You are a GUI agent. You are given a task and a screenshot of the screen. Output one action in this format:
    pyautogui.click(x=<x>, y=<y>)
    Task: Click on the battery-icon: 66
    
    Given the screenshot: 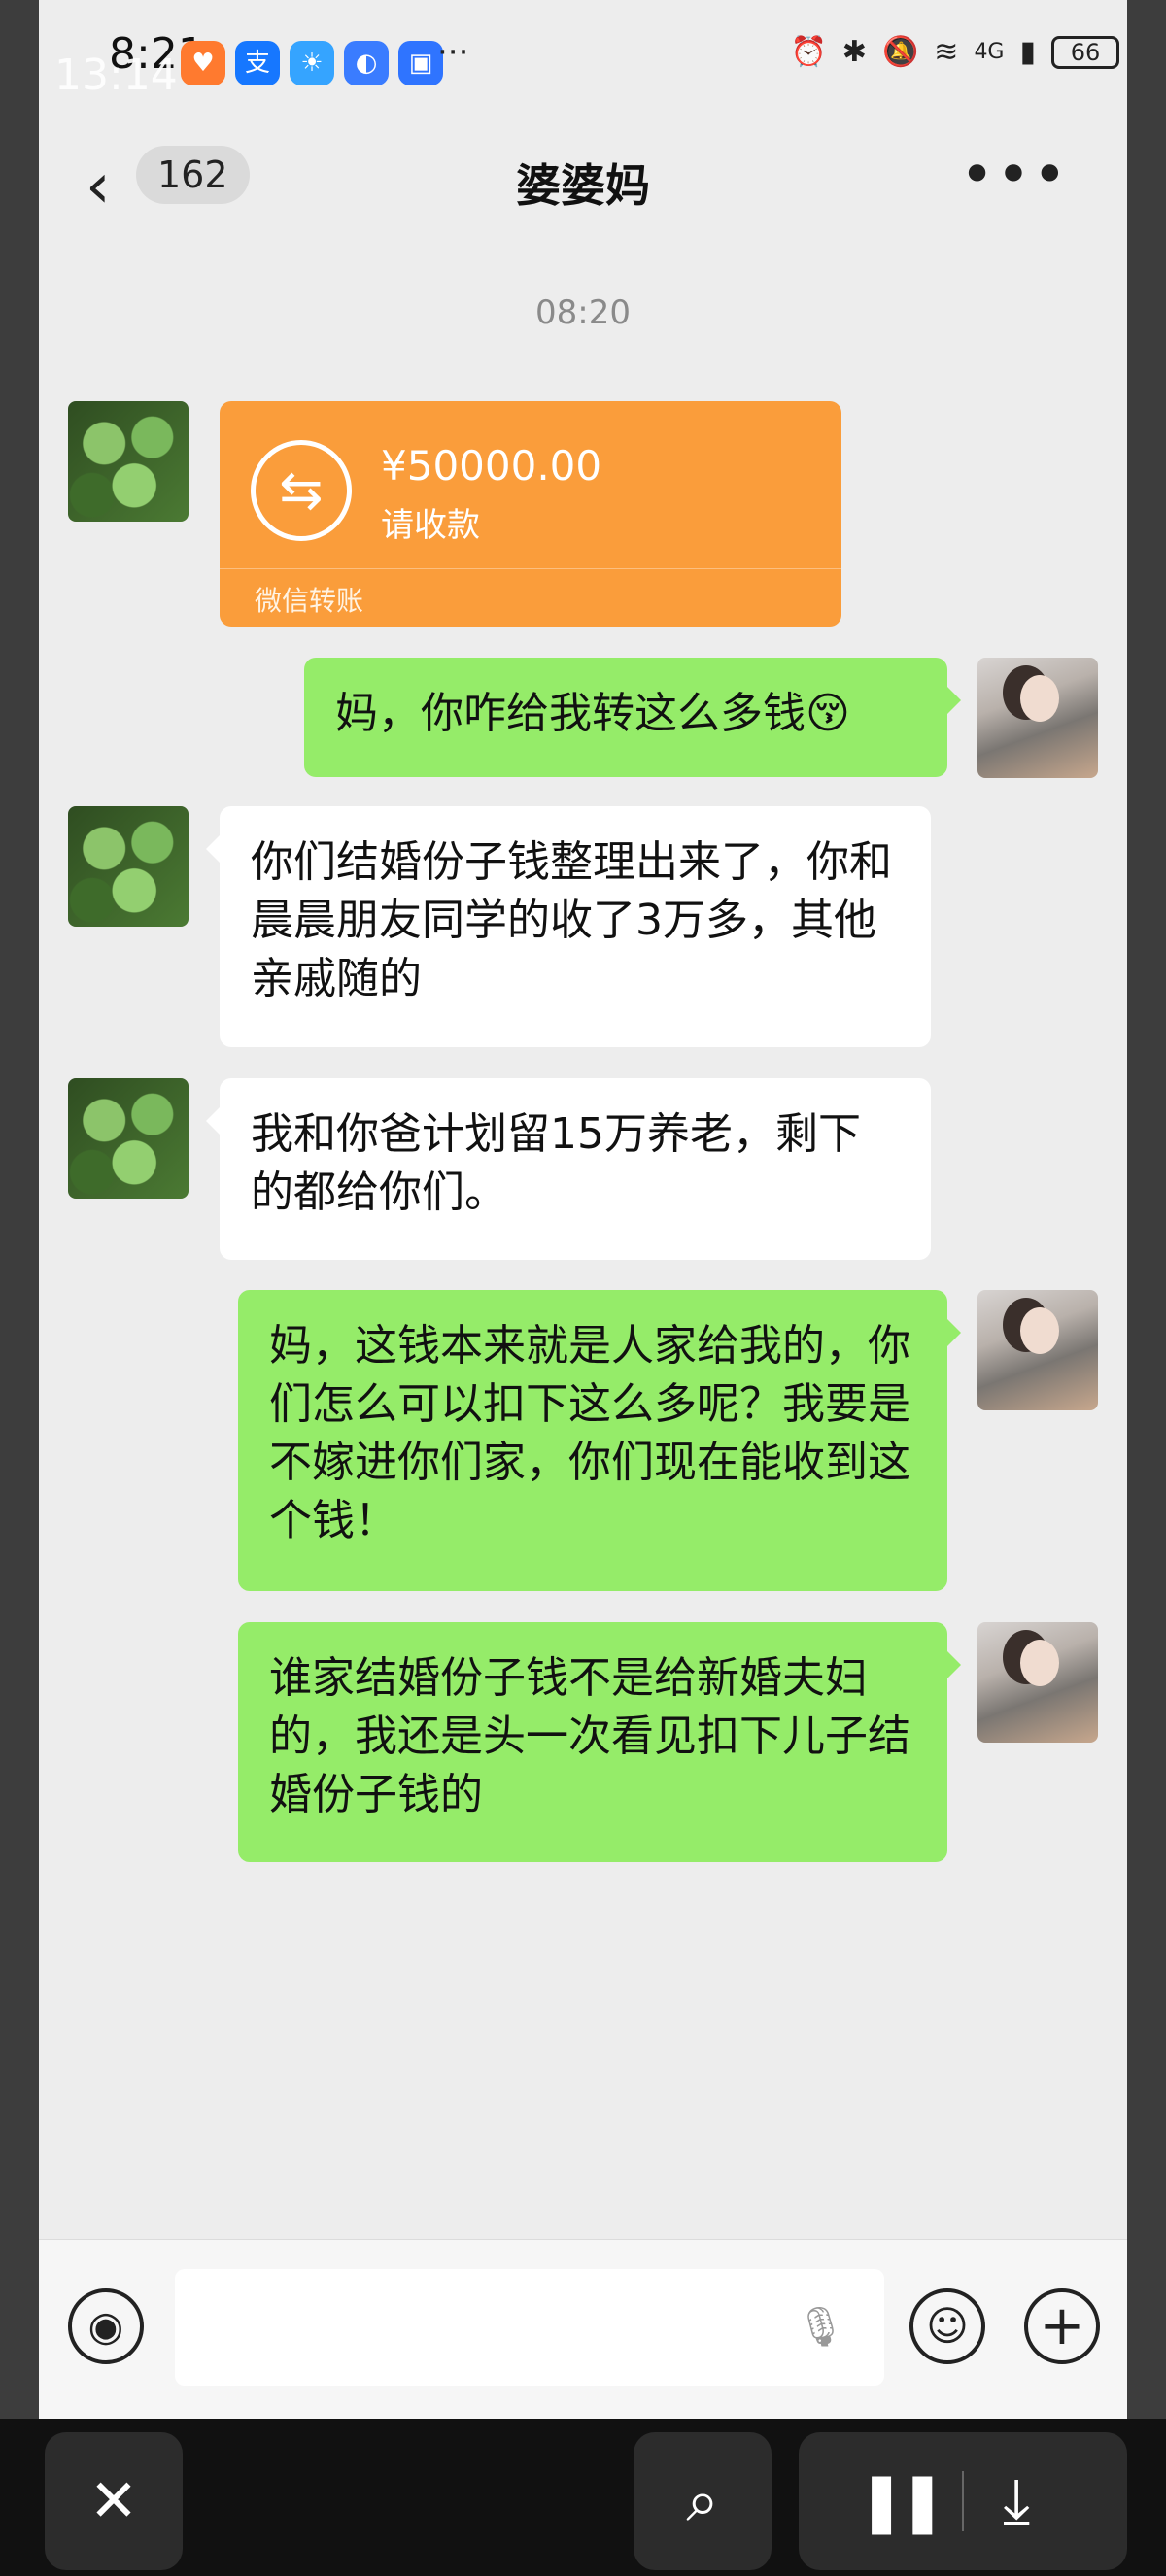 What is the action you would take?
    pyautogui.click(x=1085, y=52)
    